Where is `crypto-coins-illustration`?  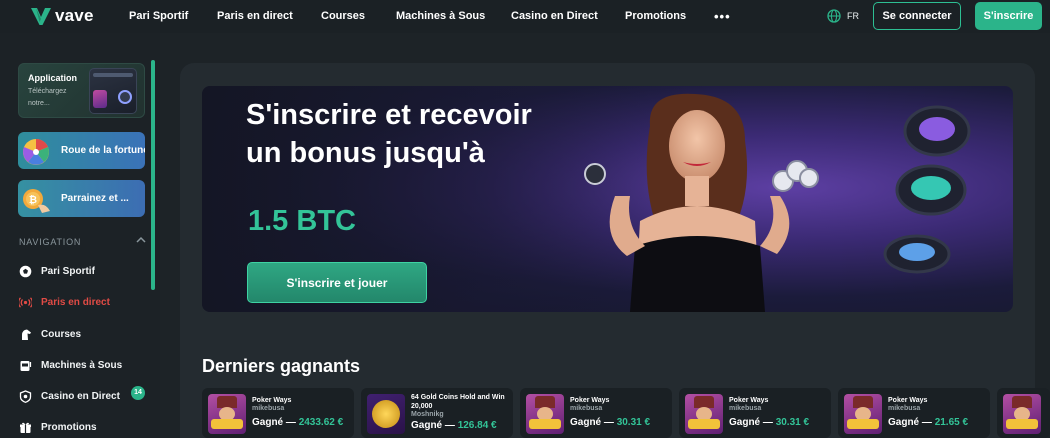
crypto-coins-illustration is located at coordinates (927, 189).